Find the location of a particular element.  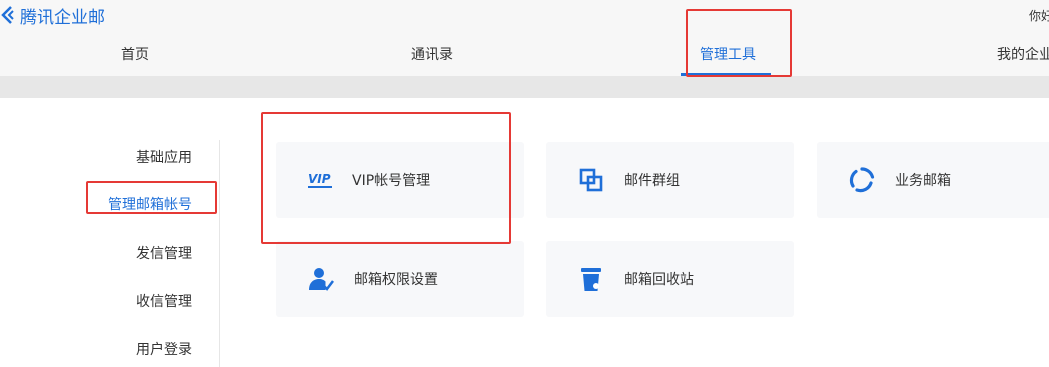

sidebar-item-receiving-management: 收信管理 is located at coordinates (164, 301).